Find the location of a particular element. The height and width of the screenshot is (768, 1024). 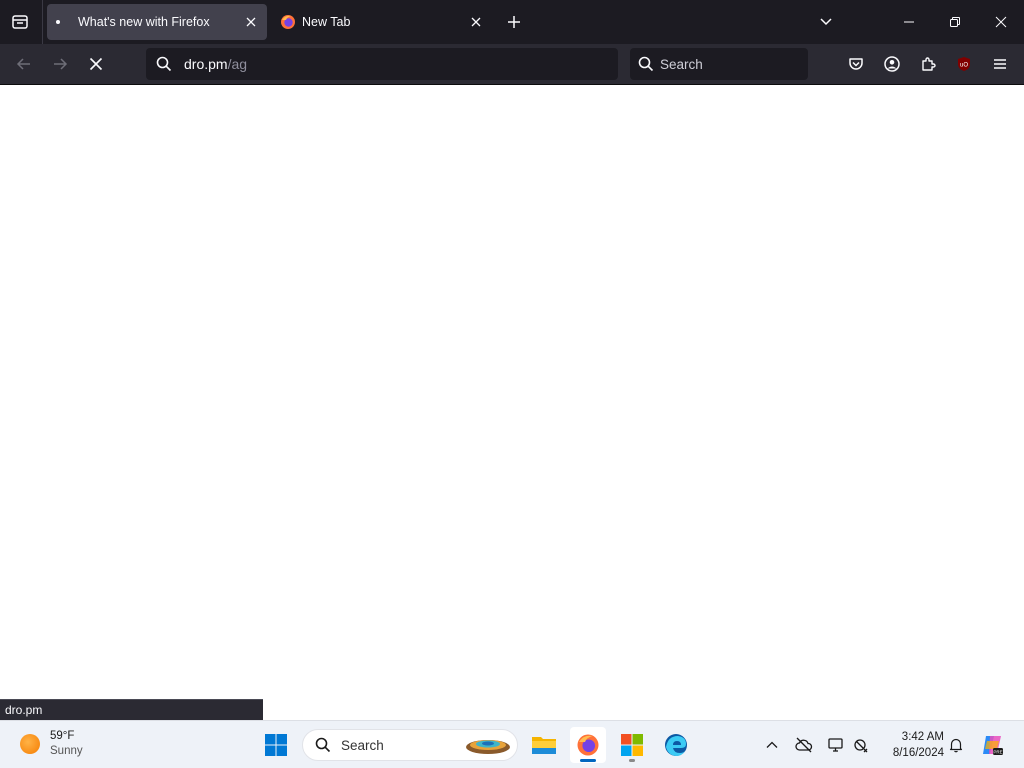

stop-button is located at coordinates (96, 64).